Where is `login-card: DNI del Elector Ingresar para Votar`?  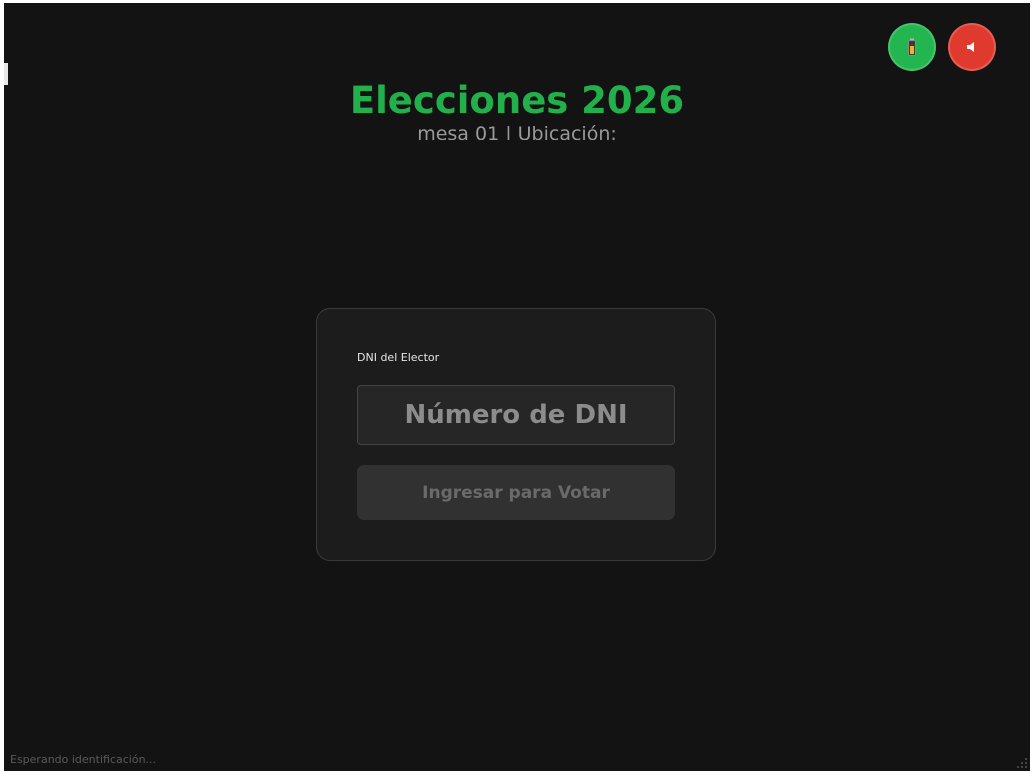 login-card: DNI del Elector Ingresar para Votar is located at coordinates (516, 434).